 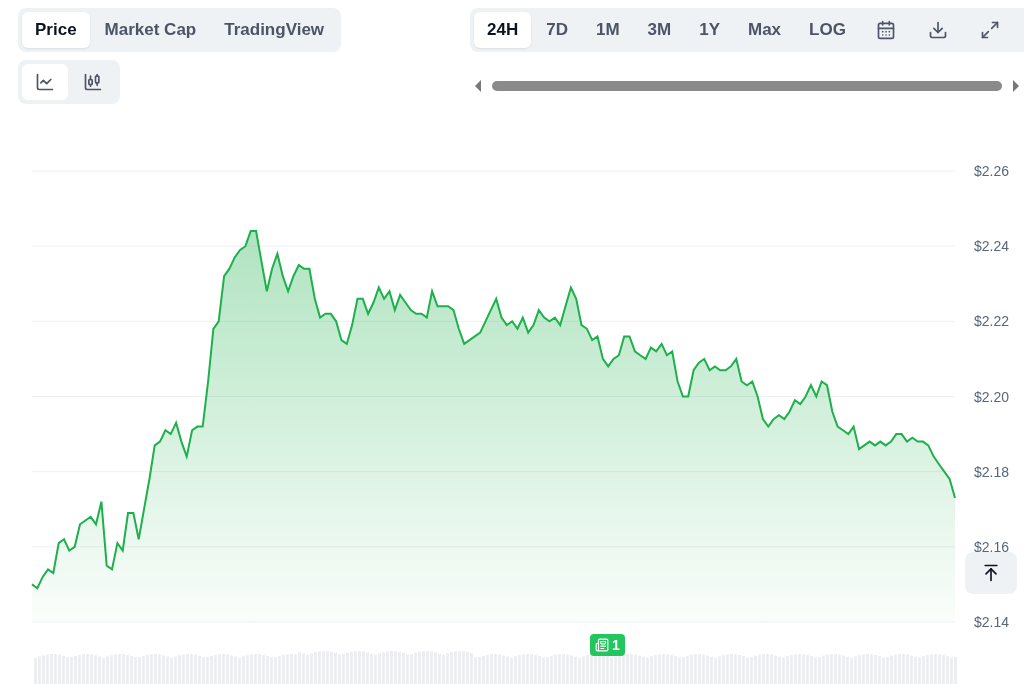 What do you see at coordinates (607, 30) in the screenshot?
I see `range-tab: 1M` at bounding box center [607, 30].